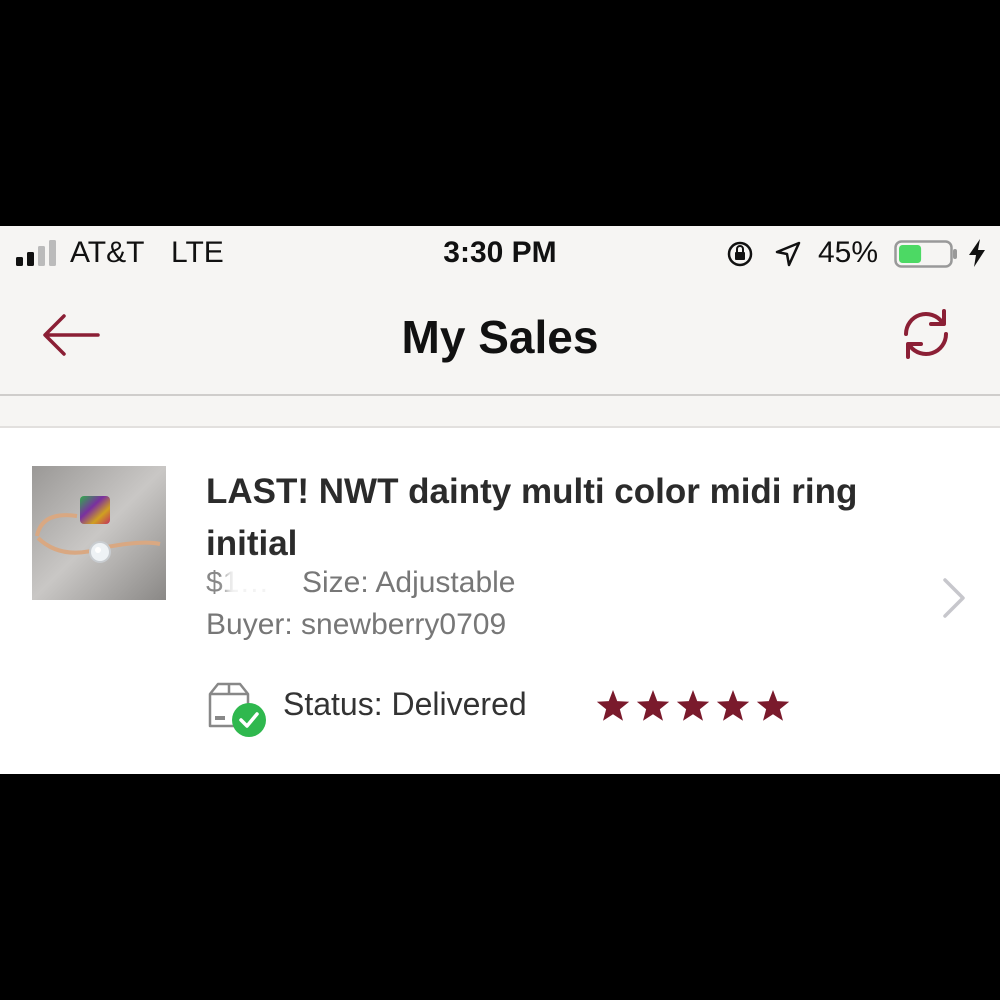 The height and width of the screenshot is (1000, 1000). I want to click on page-title: My Sales, so click(500, 337).